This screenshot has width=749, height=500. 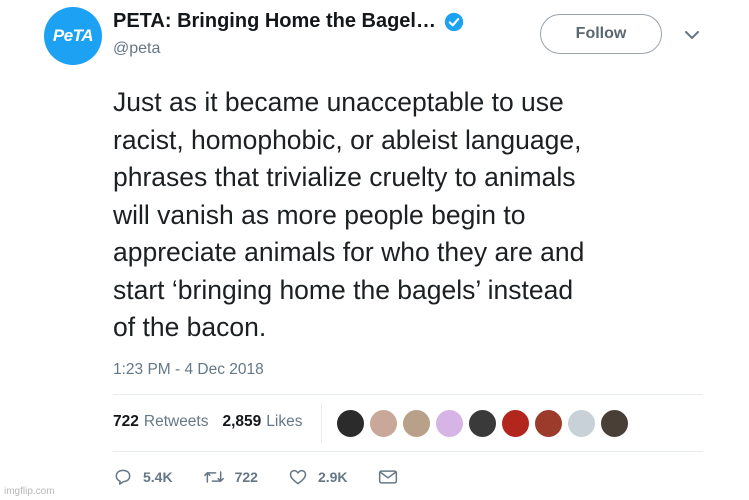 I want to click on likes-label: Likes, so click(x=284, y=421).